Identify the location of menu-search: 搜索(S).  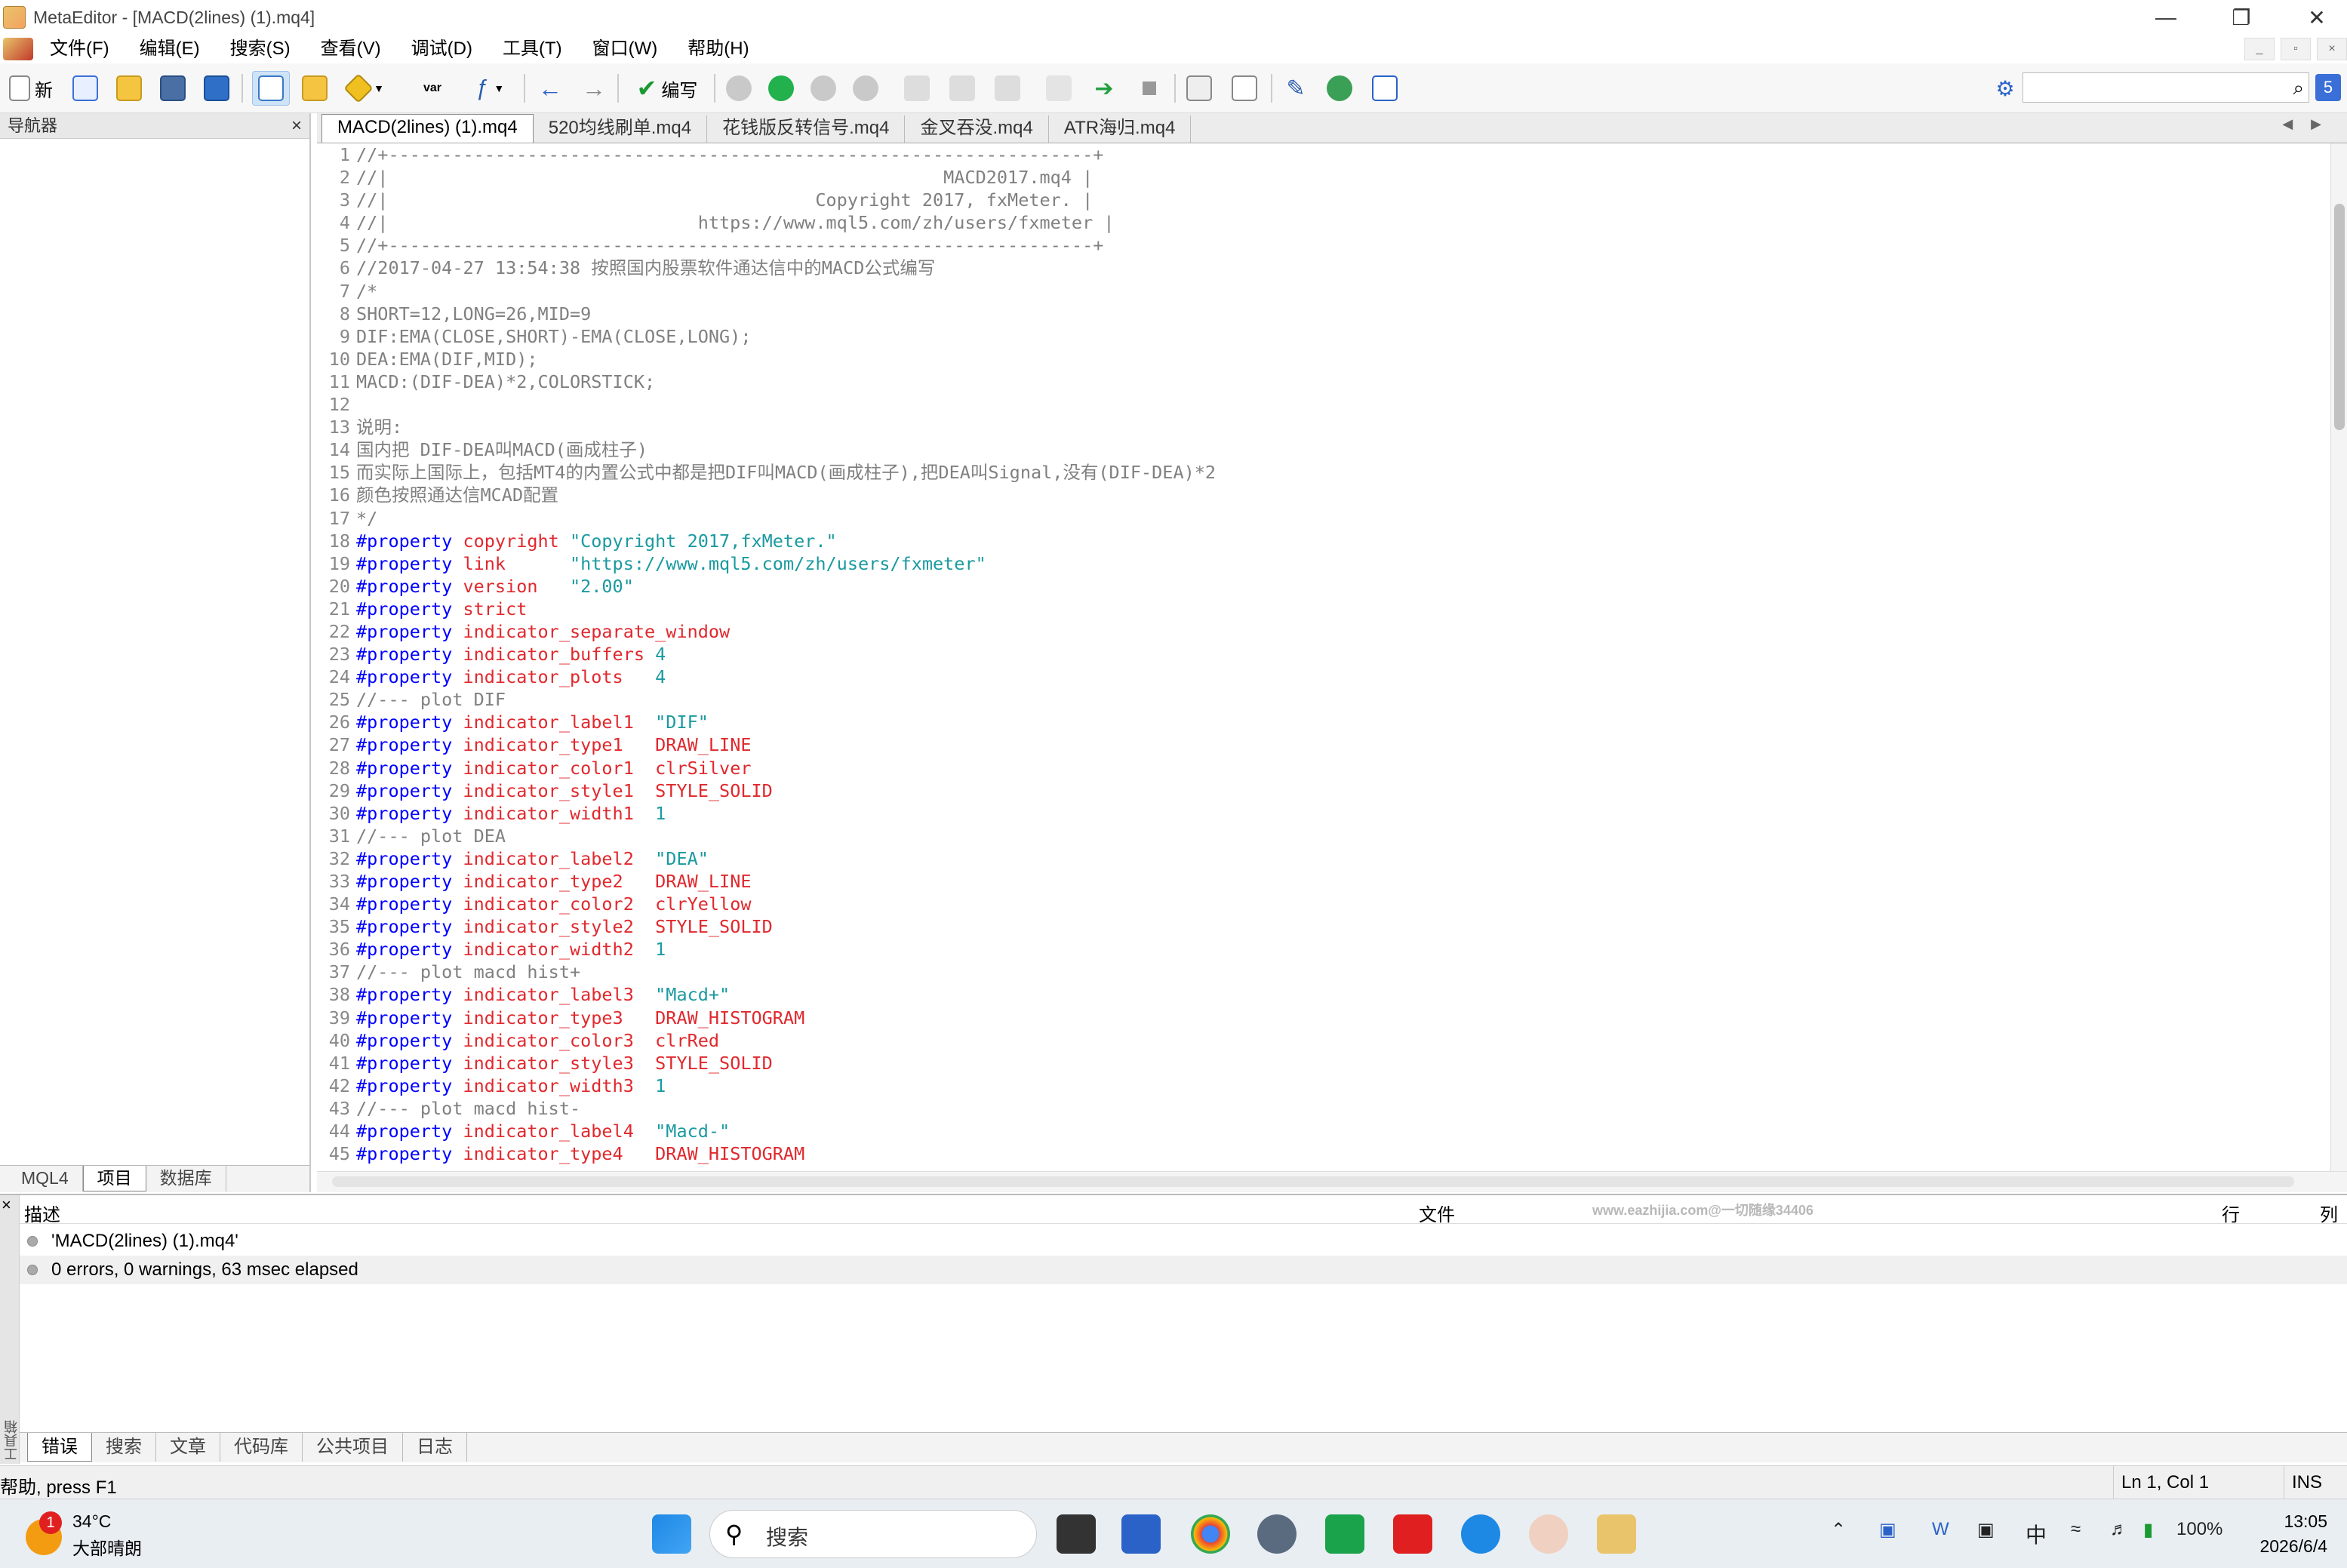
(260, 49).